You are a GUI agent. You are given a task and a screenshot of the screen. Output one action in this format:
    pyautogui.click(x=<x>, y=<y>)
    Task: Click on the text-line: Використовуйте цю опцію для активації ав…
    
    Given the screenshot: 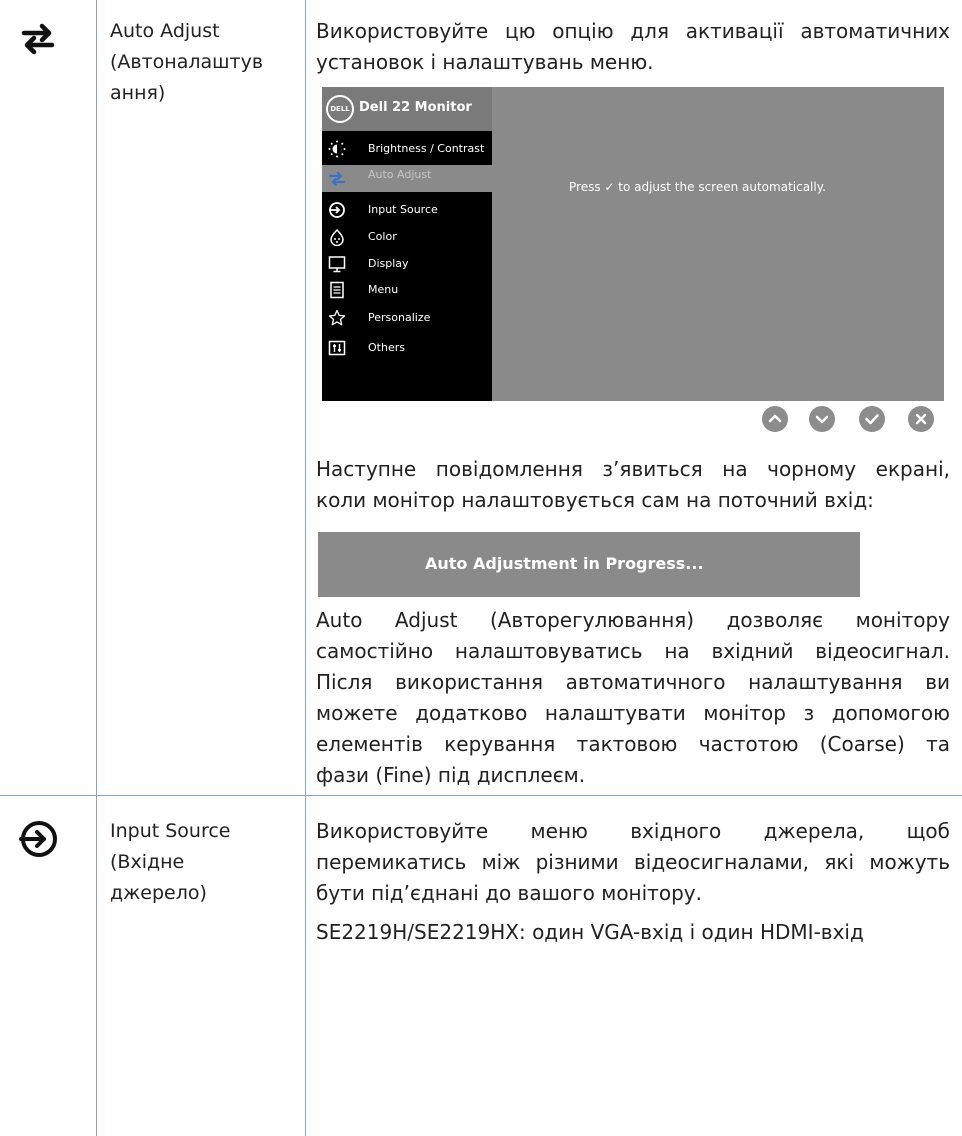 What is the action you would take?
    pyautogui.click(x=633, y=31)
    